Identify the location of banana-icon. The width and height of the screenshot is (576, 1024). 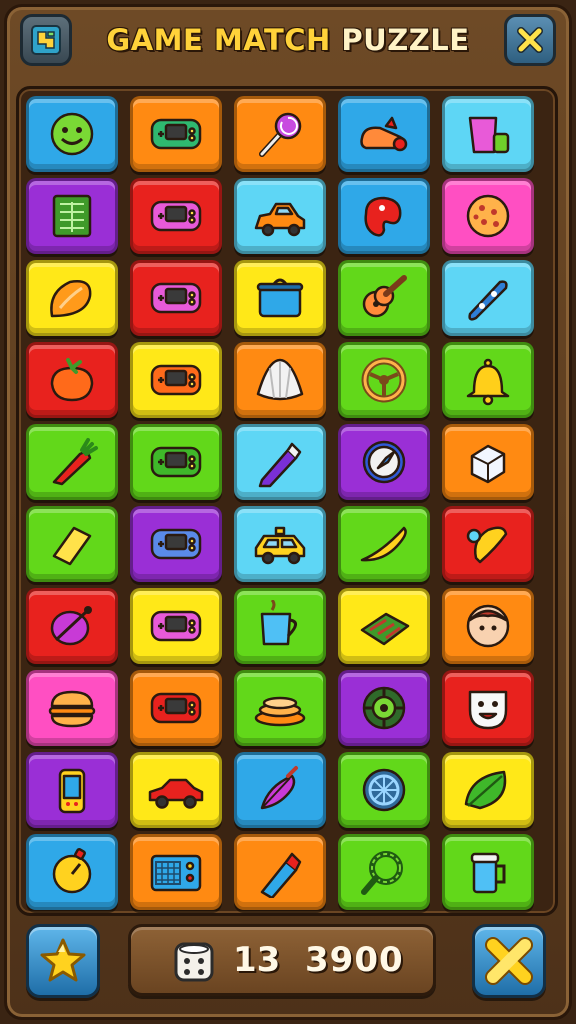
(383, 544).